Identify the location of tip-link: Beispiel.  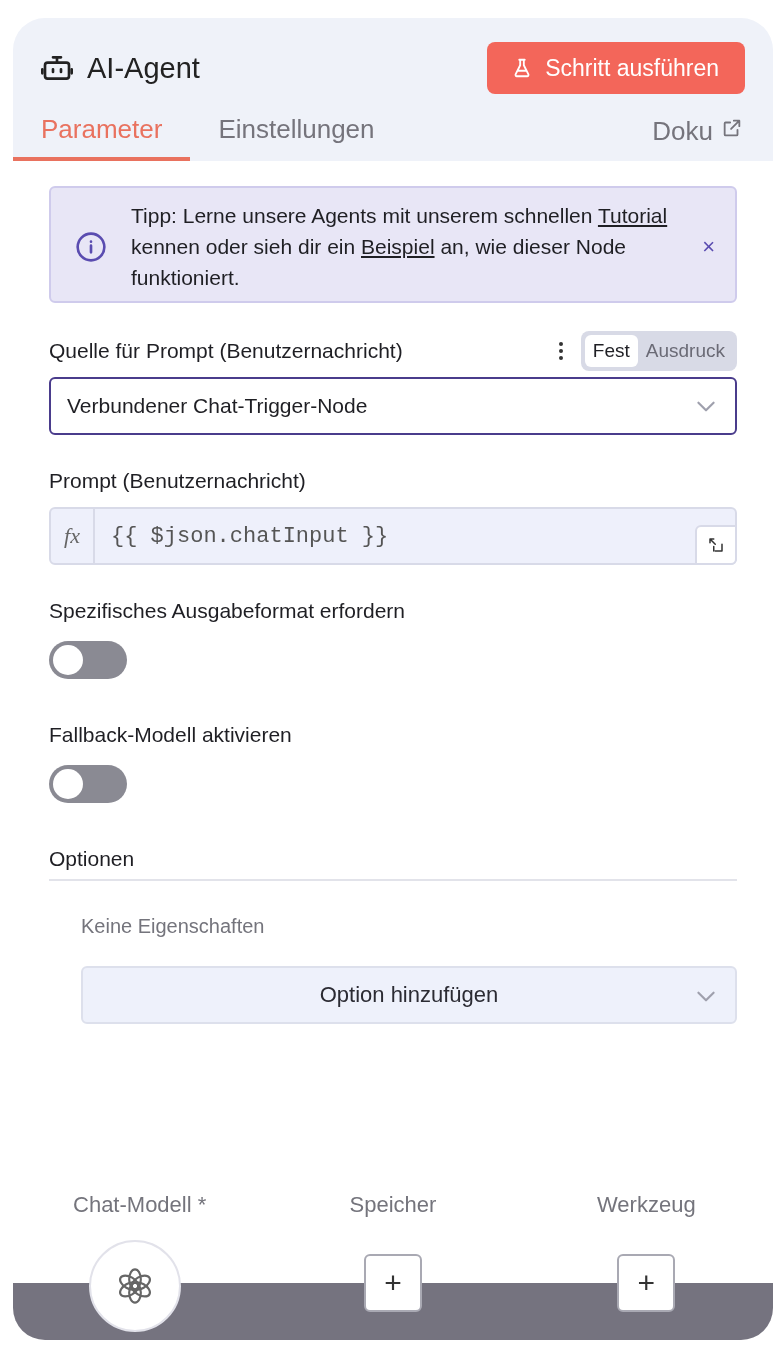
(398, 246).